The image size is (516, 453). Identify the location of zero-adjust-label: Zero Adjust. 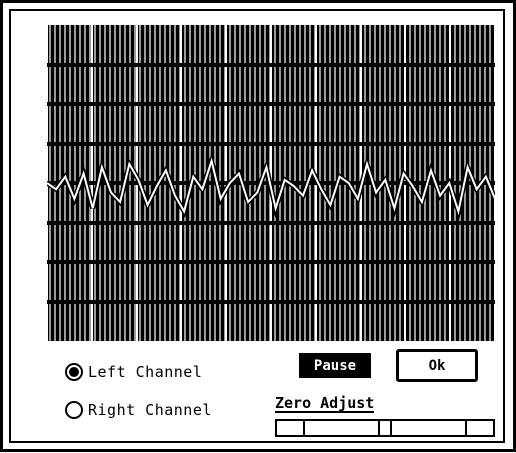
(325, 403).